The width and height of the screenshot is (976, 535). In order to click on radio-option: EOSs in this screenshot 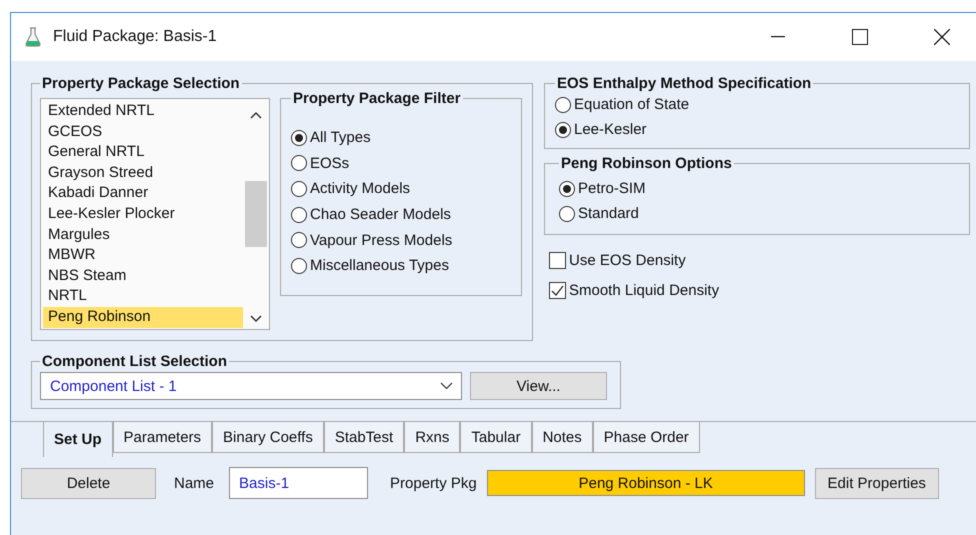, I will do `click(402, 163)`.